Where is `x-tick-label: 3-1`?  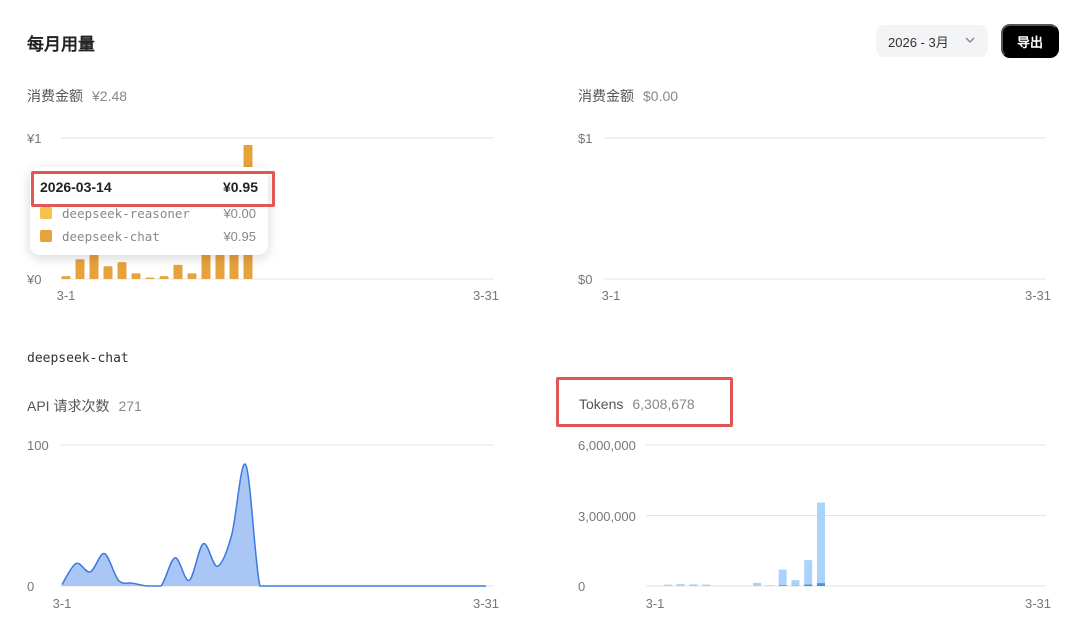 x-tick-label: 3-1 is located at coordinates (655, 603).